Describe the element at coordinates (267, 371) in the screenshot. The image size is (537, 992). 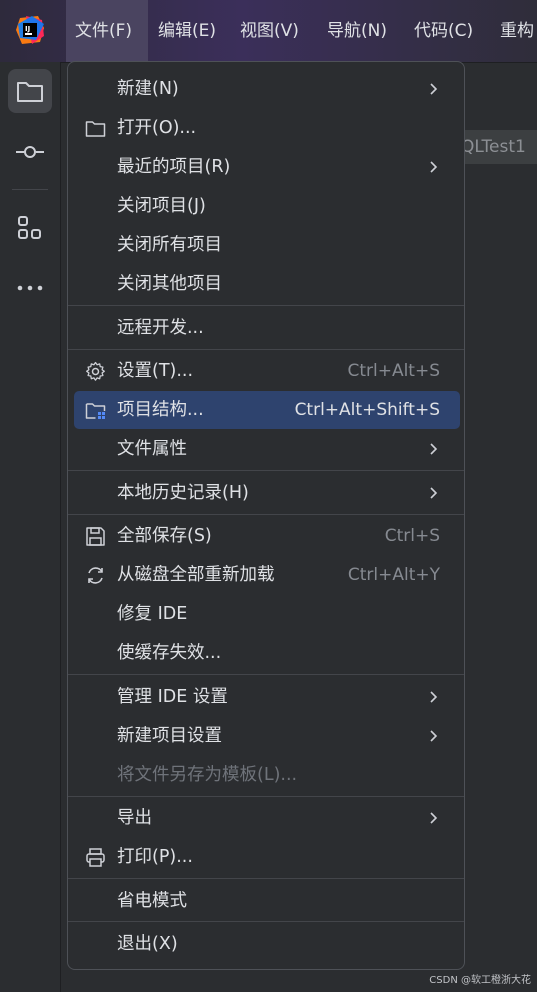
I see `menu-item-settings: 设置(T)... Ctrl+Alt+S` at that location.